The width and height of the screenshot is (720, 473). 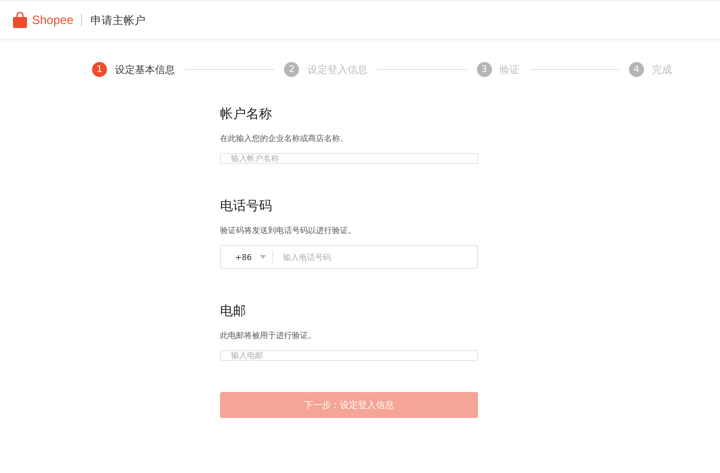 What do you see at coordinates (247, 257) in the screenshot?
I see `country-code-dropdown: +86` at bounding box center [247, 257].